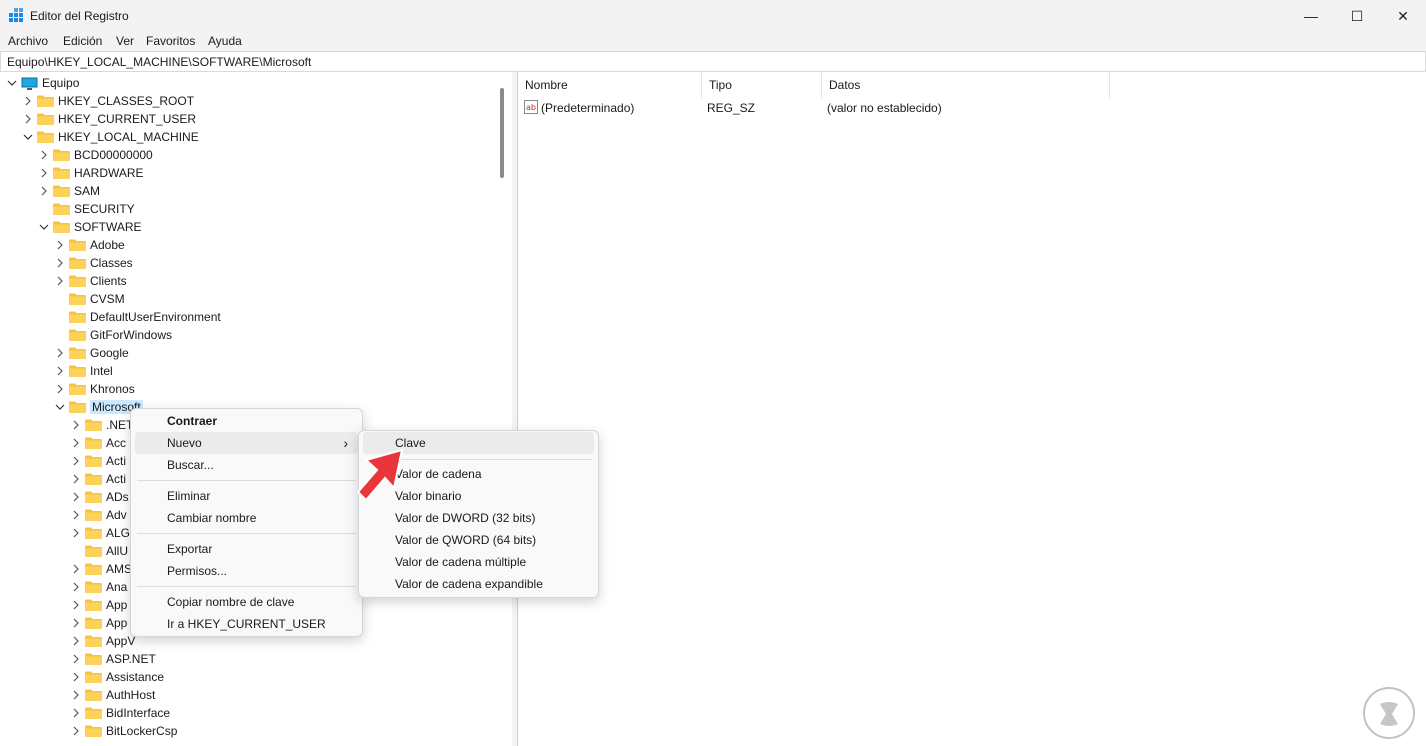  Describe the element at coordinates (113, 335) in the screenshot. I see `tree-node-gitforwindows: GitForWindows` at that location.